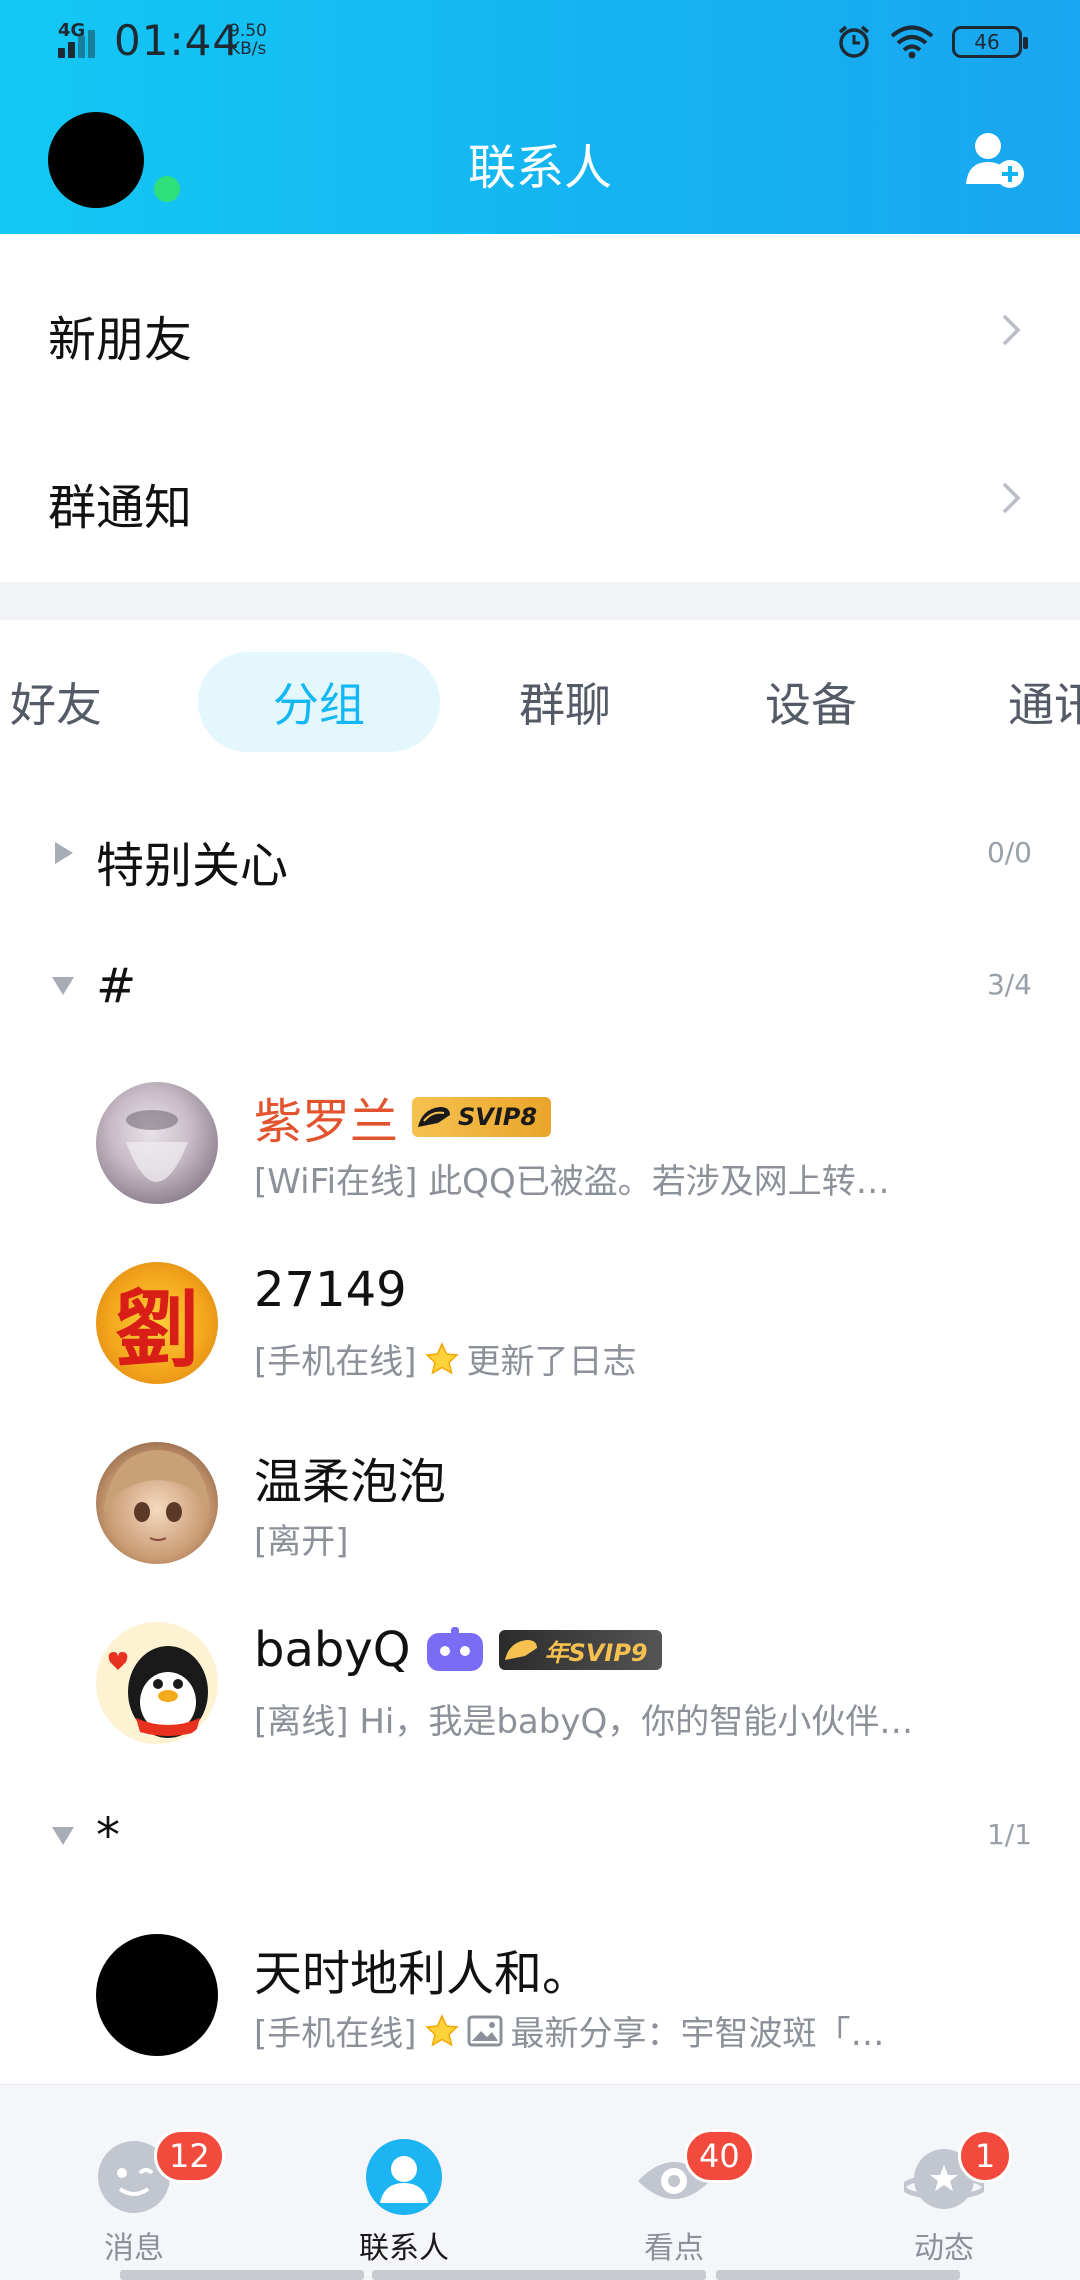  Describe the element at coordinates (156, 1329) in the screenshot. I see `avatar-character: 劉` at that location.